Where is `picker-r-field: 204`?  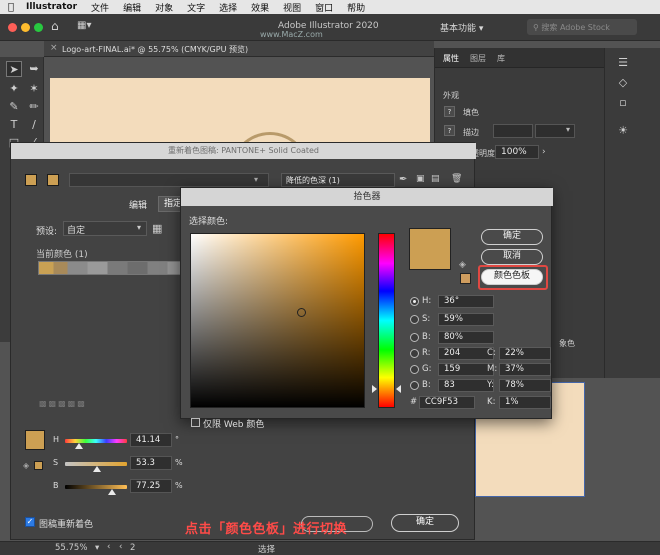 picker-r-field: 204 is located at coordinates (466, 353).